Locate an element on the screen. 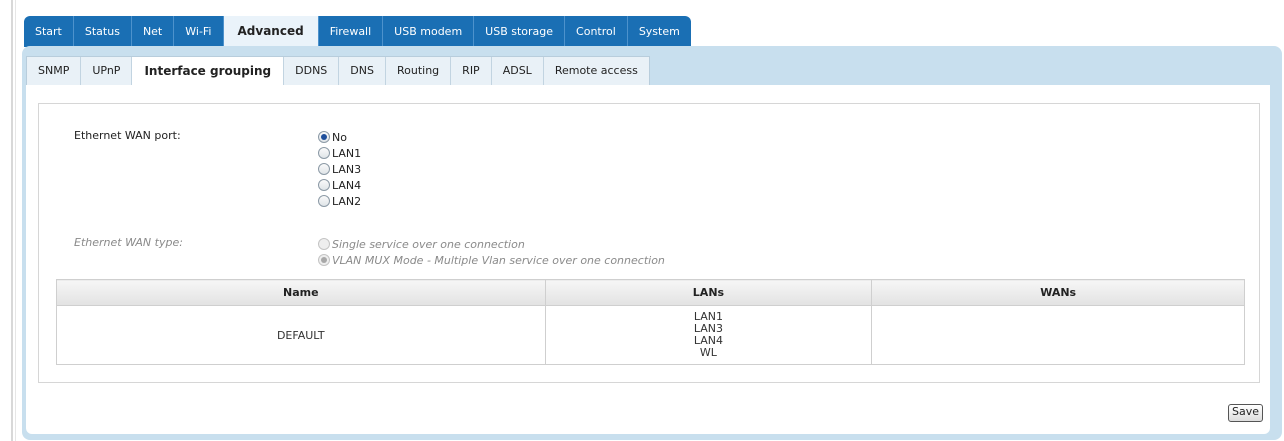  wan-type-option-single: Single service over one connection is located at coordinates (421, 244).